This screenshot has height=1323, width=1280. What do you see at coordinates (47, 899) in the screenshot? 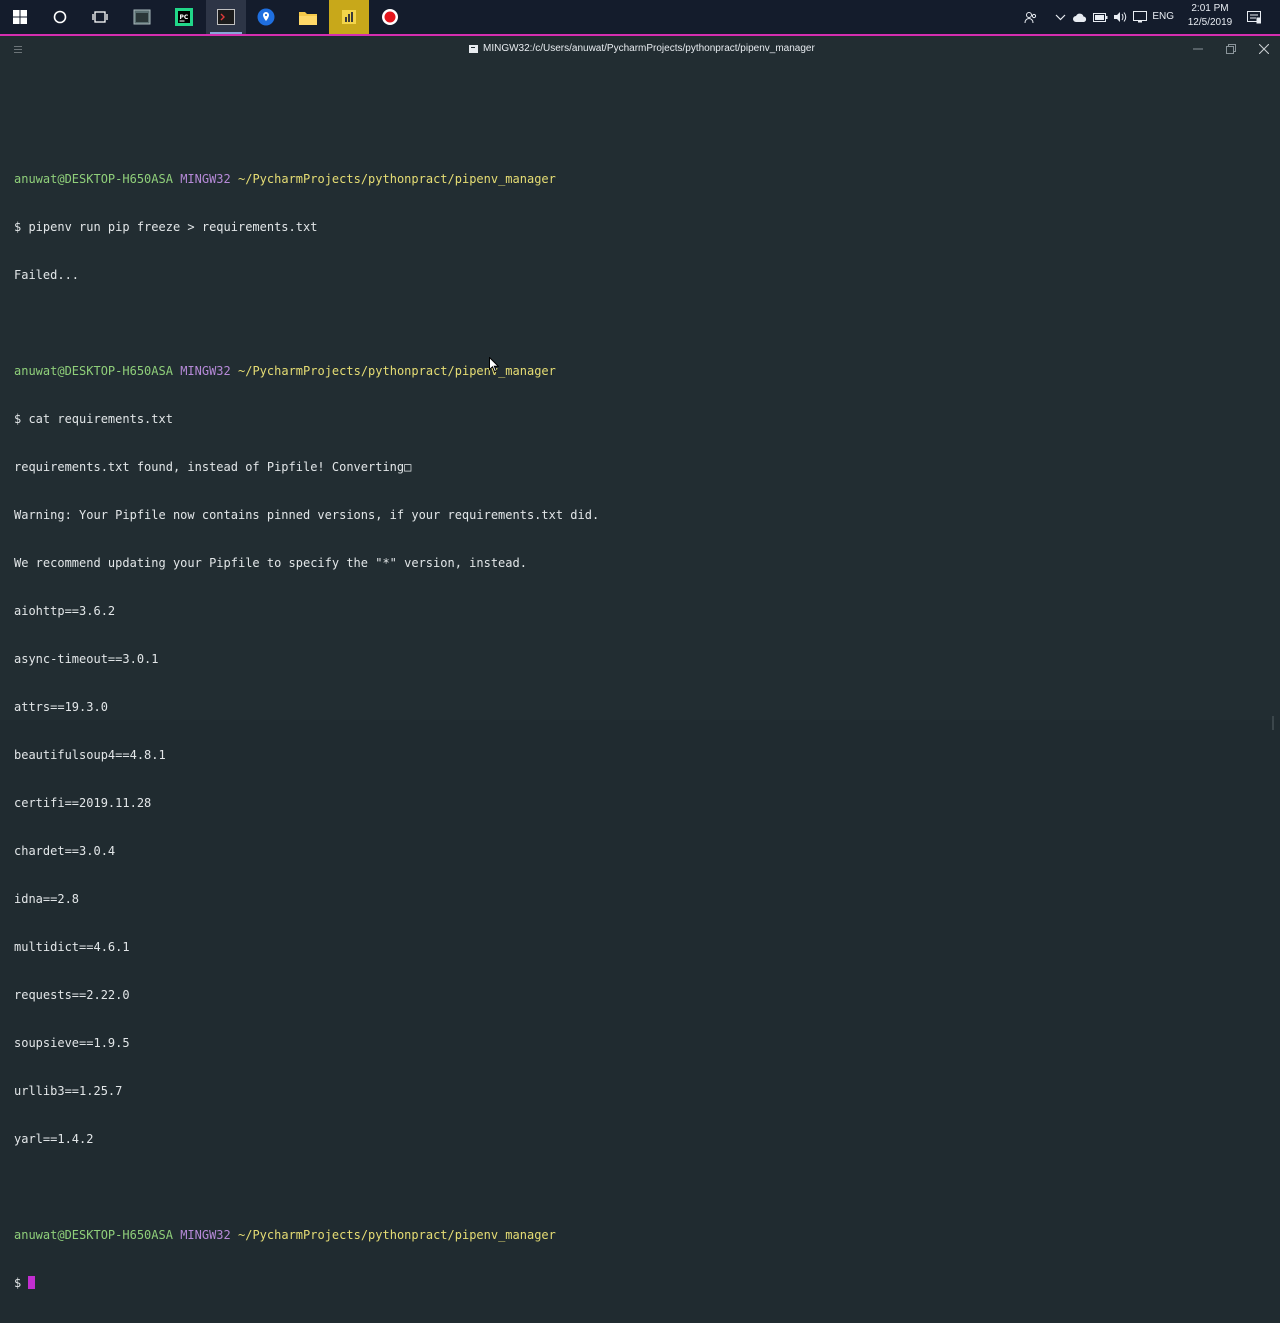
I see `output-line: idna==2.8` at bounding box center [47, 899].